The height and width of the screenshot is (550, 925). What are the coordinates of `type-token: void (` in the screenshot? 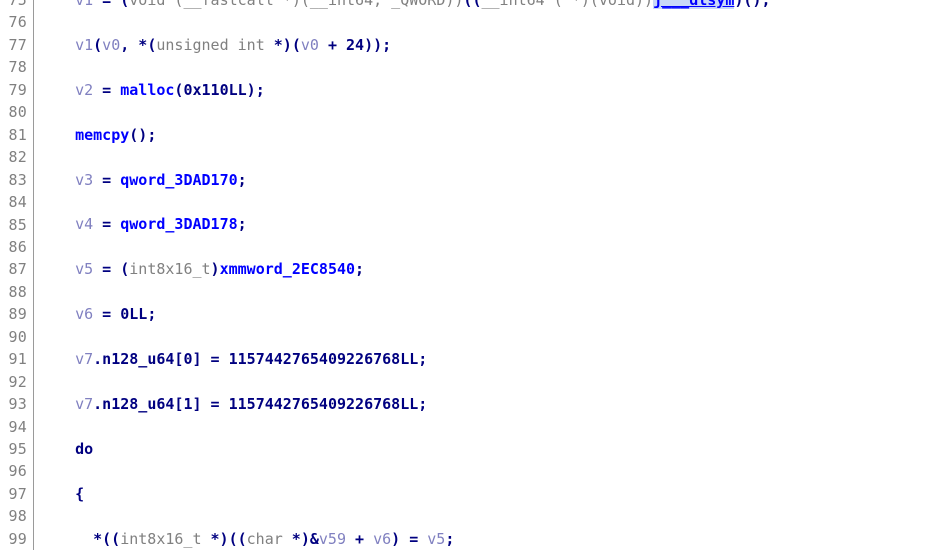 It's located at (156, 4).